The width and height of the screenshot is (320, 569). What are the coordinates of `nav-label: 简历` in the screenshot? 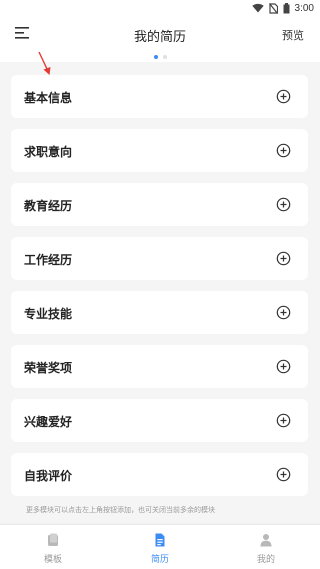 It's located at (159, 559).